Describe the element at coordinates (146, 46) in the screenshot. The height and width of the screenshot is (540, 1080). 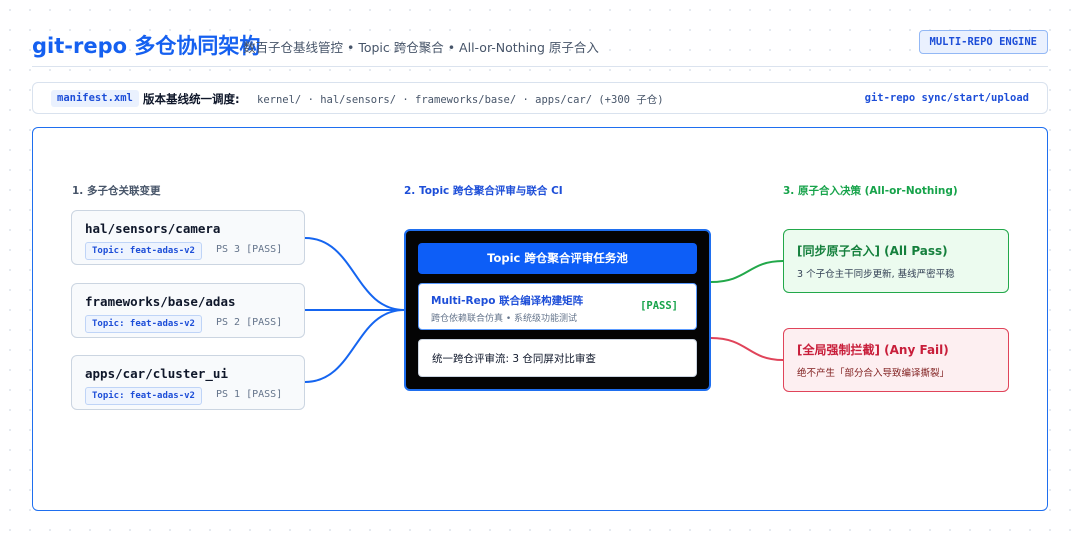
I see `page-title: git-repo 多仓协同架构` at that location.